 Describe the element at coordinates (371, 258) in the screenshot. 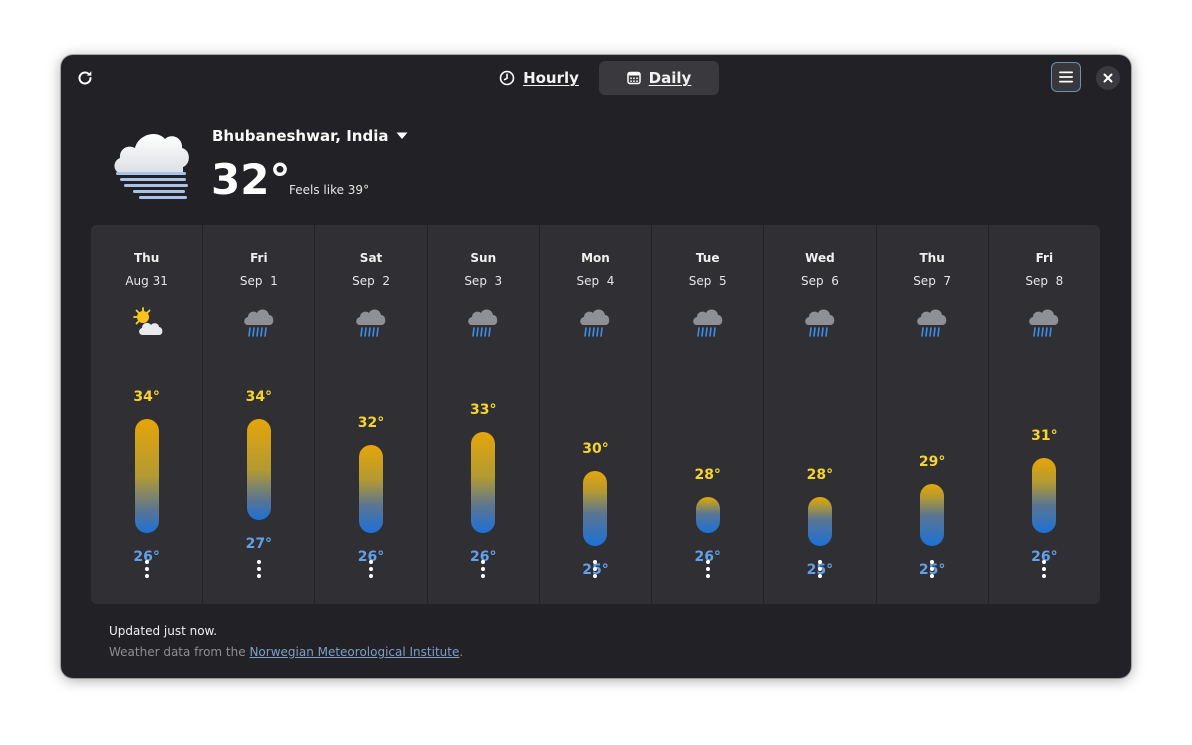

I see `day-name: Sat` at that location.